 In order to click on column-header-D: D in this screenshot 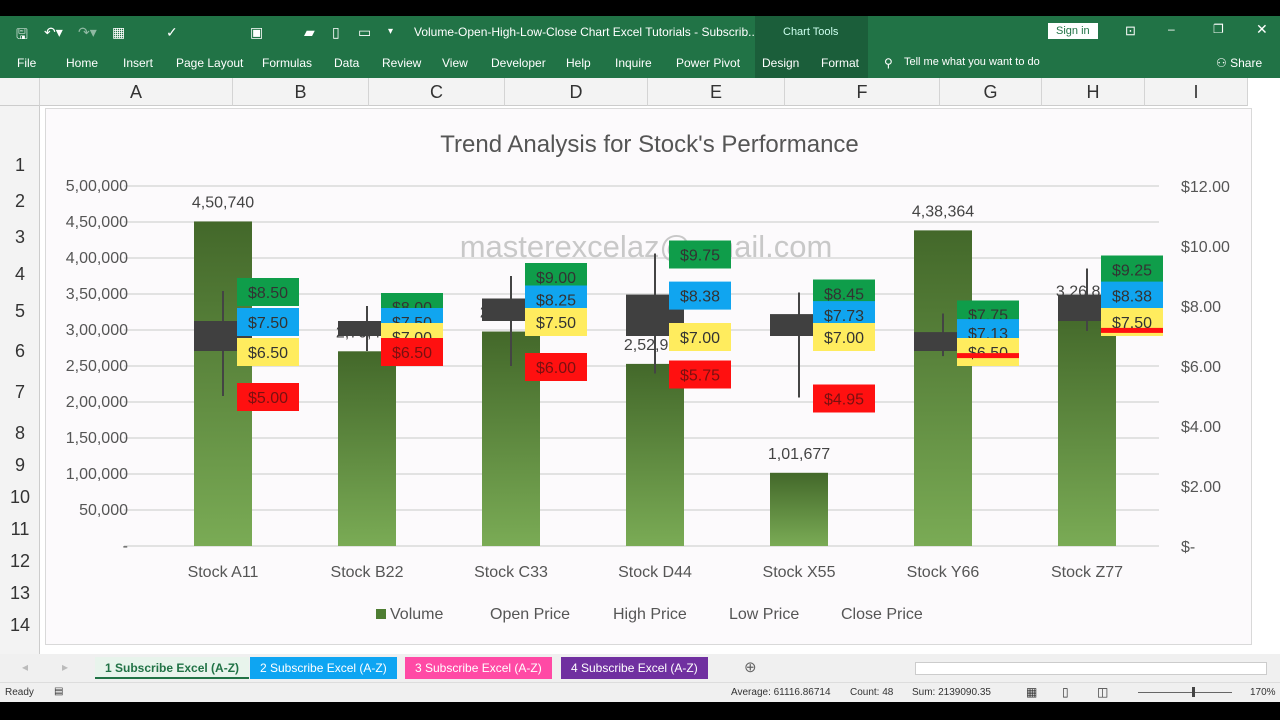, I will do `click(576, 92)`.